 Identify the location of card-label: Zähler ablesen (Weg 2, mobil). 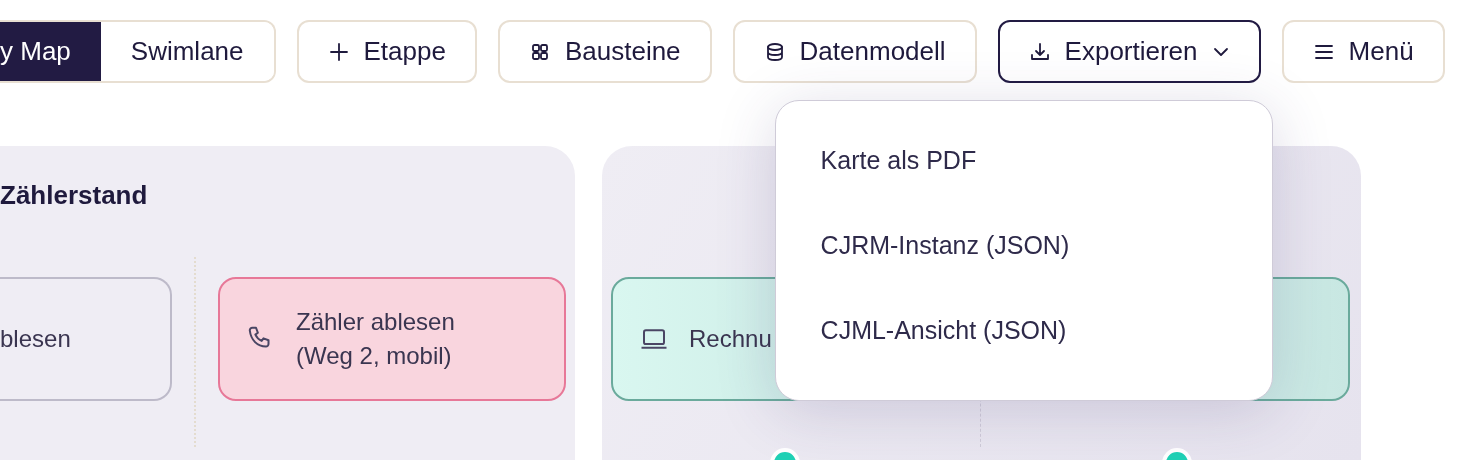
(375, 339).